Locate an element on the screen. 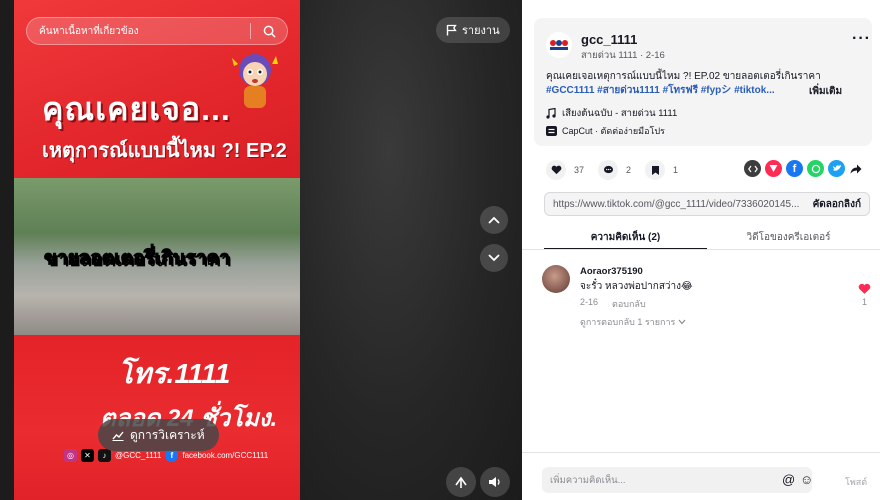 This screenshot has width=880, height=500. report-label: รายงาน is located at coordinates (481, 31).